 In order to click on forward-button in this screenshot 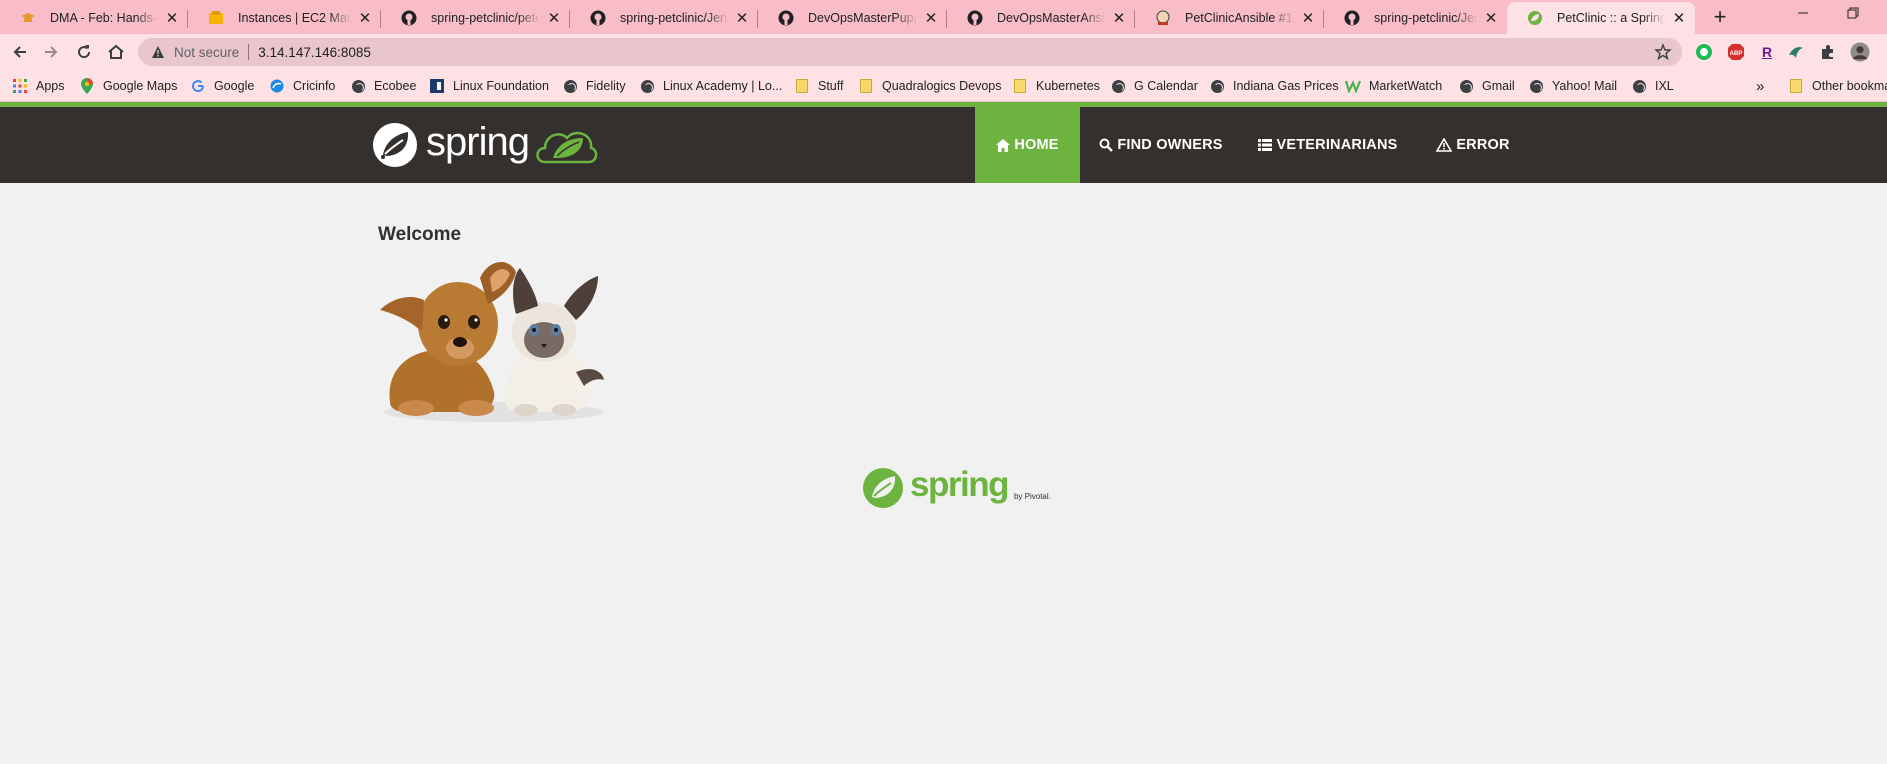, I will do `click(51, 52)`.